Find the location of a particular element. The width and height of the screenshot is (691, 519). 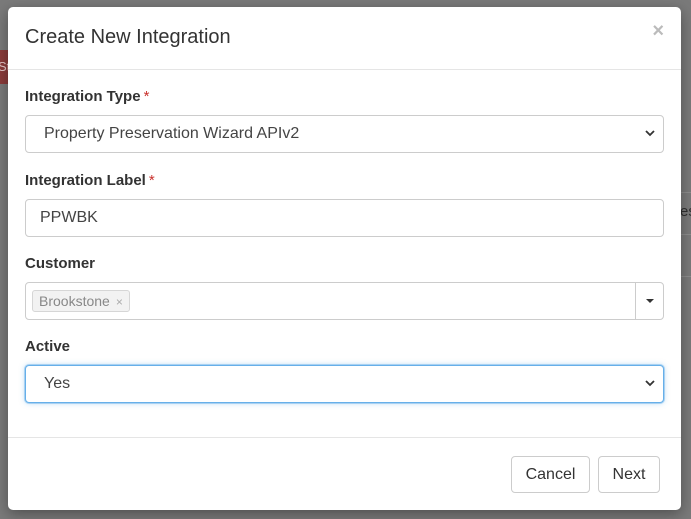

modal-footer: Cancel Next is located at coordinates (344, 473).